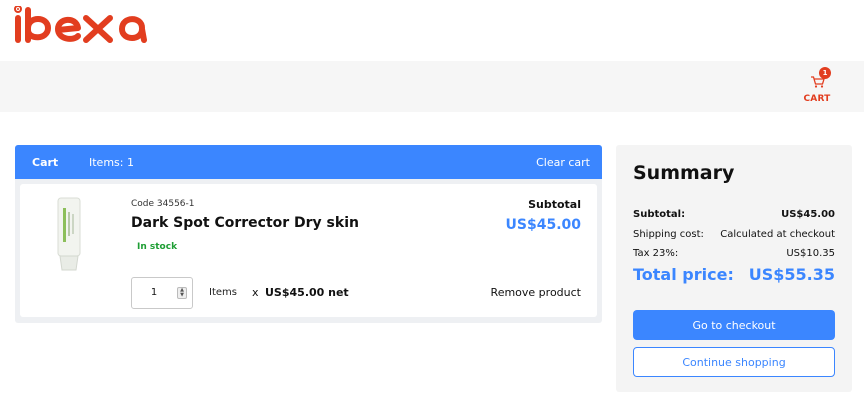  I want to click on unit-price: US$45.00 net, so click(307, 292).